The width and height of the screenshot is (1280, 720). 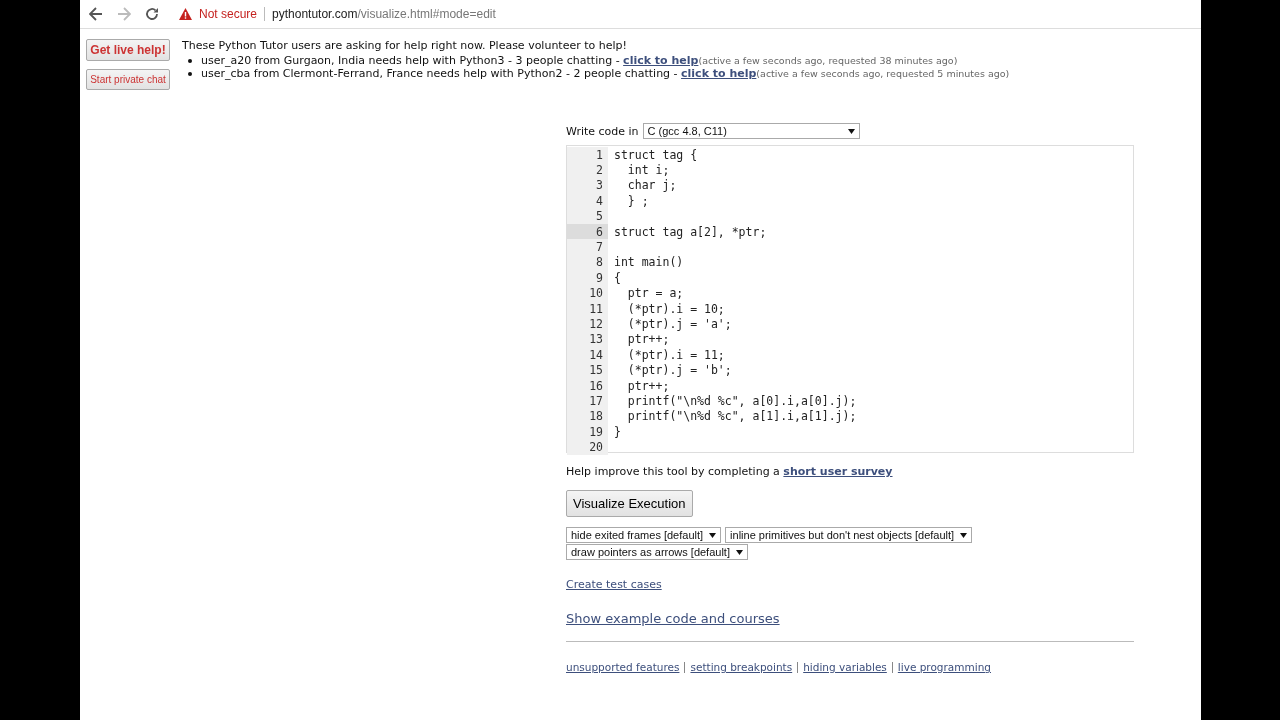 What do you see at coordinates (673, 471) in the screenshot?
I see `survey-text: Help improve this tool by completing a` at bounding box center [673, 471].